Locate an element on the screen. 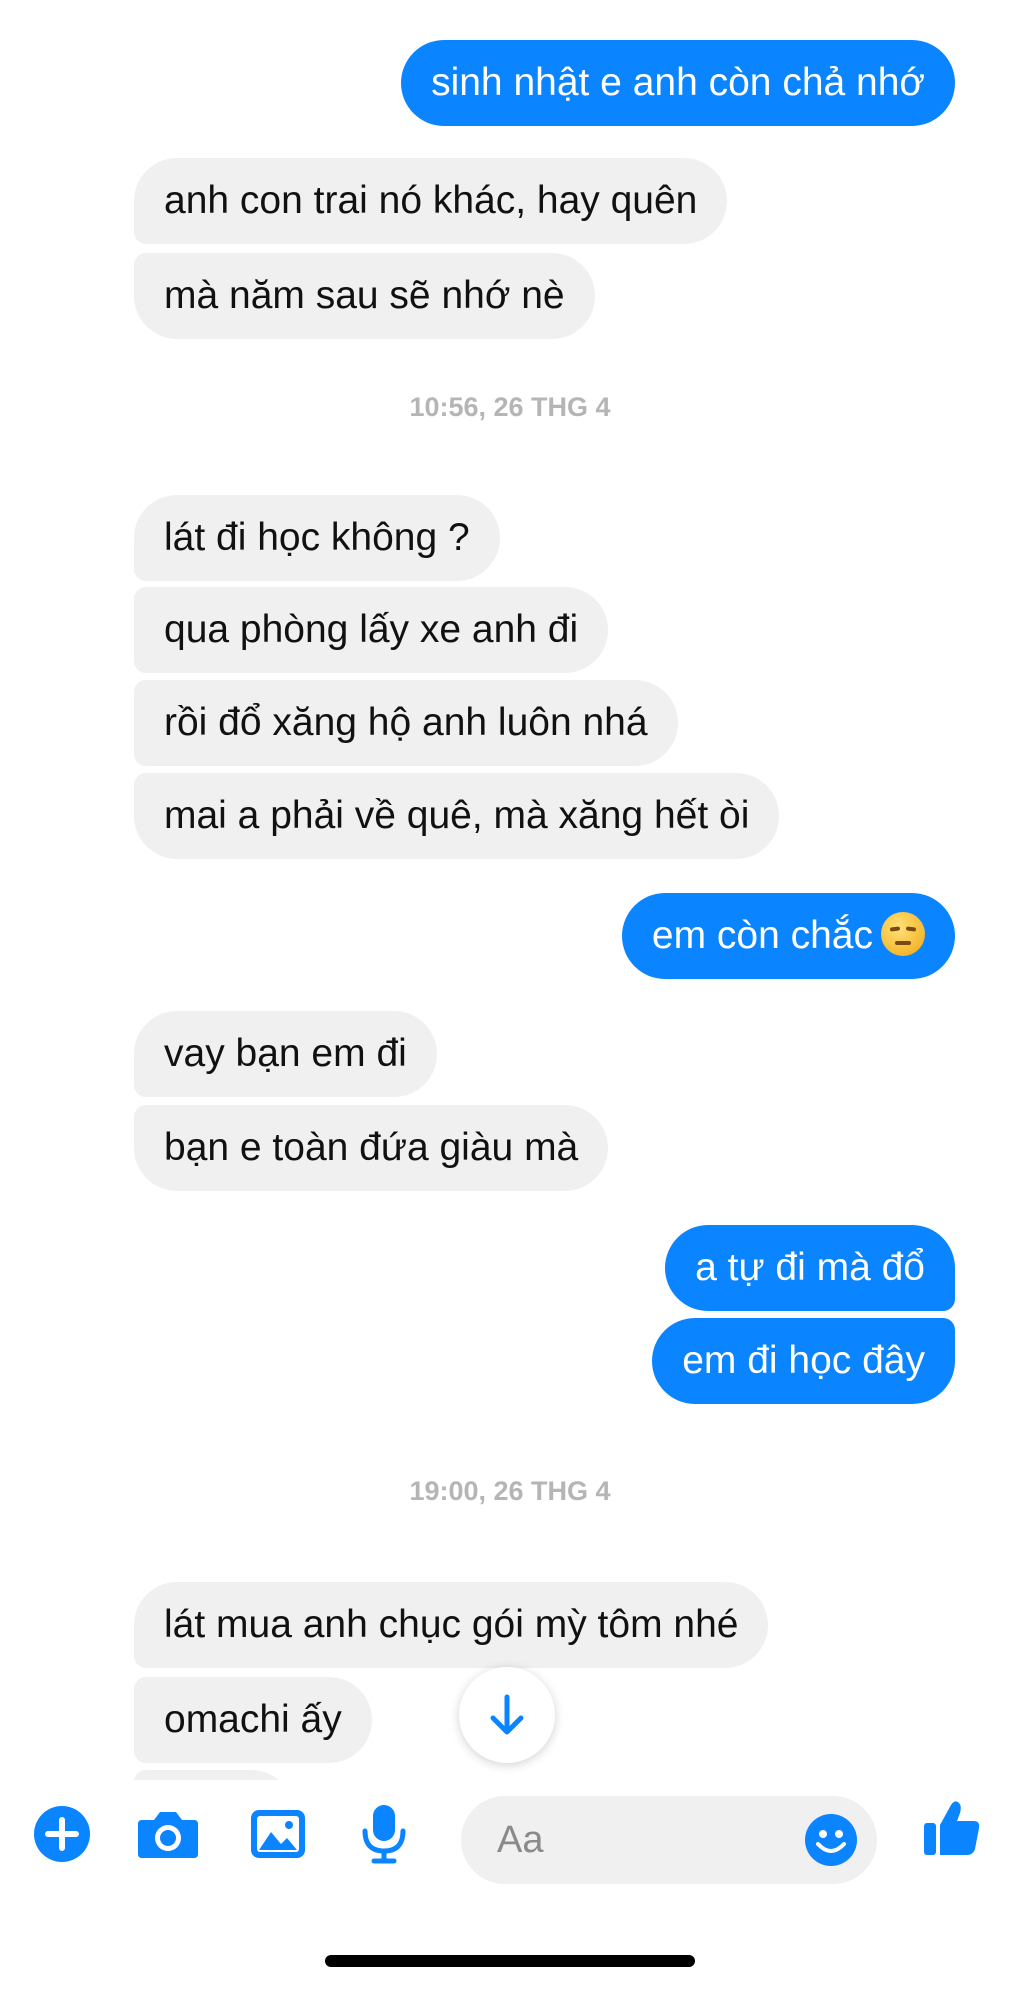  like-button is located at coordinates (952, 1828).